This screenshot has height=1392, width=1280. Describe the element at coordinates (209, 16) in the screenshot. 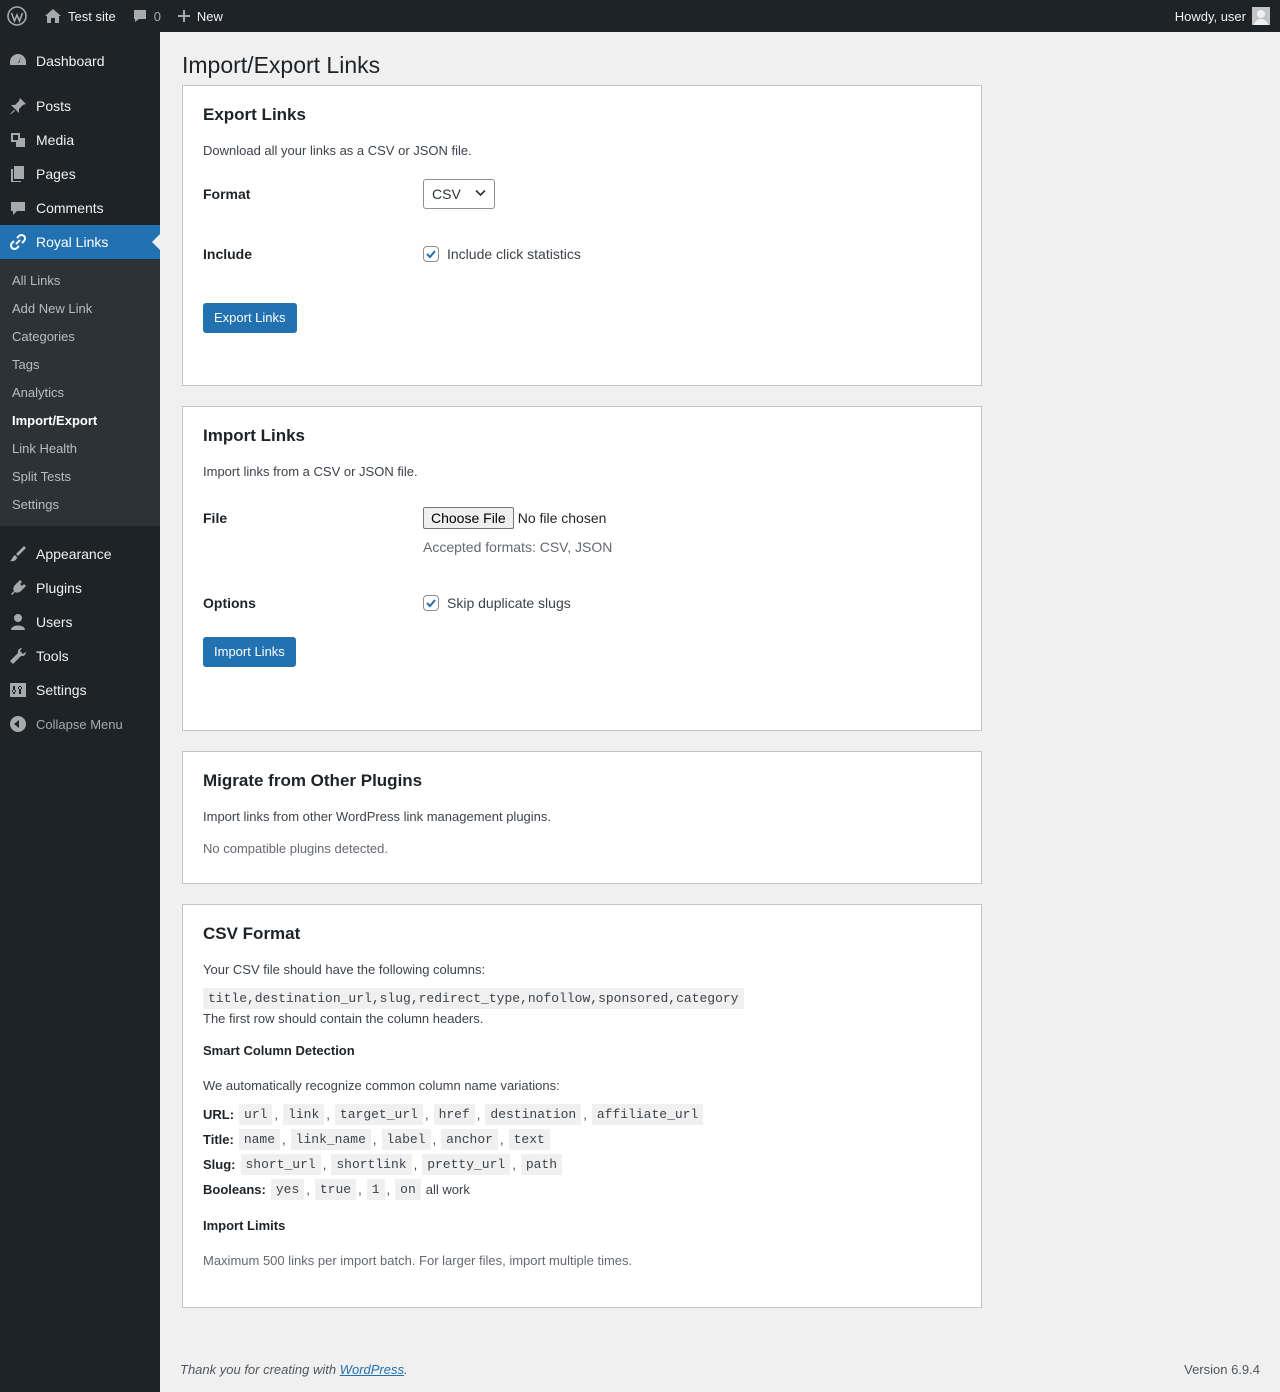

I see `new-label: New` at that location.